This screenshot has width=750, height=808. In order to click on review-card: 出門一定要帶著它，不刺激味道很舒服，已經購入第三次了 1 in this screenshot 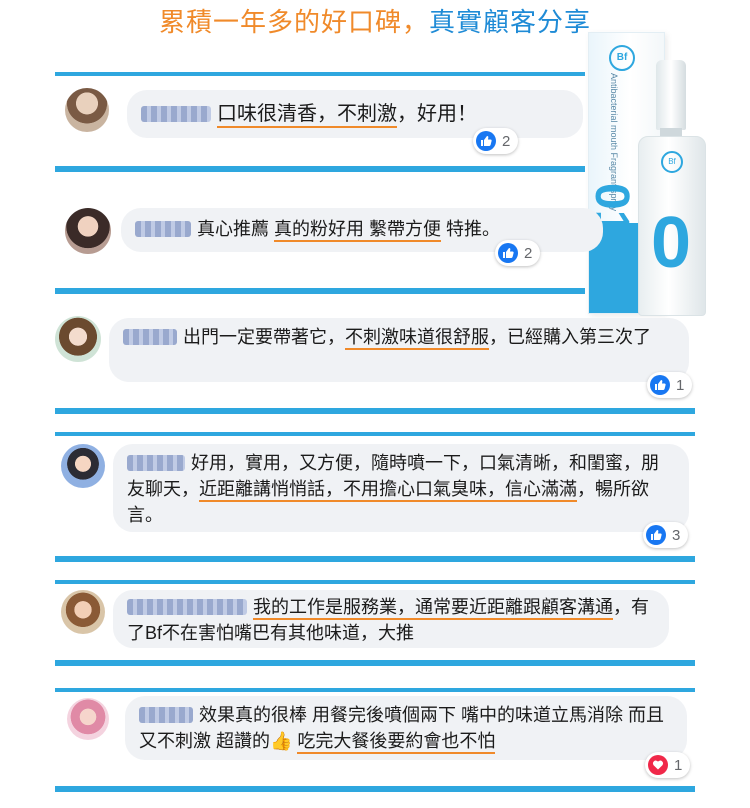, I will do `click(375, 362)`.